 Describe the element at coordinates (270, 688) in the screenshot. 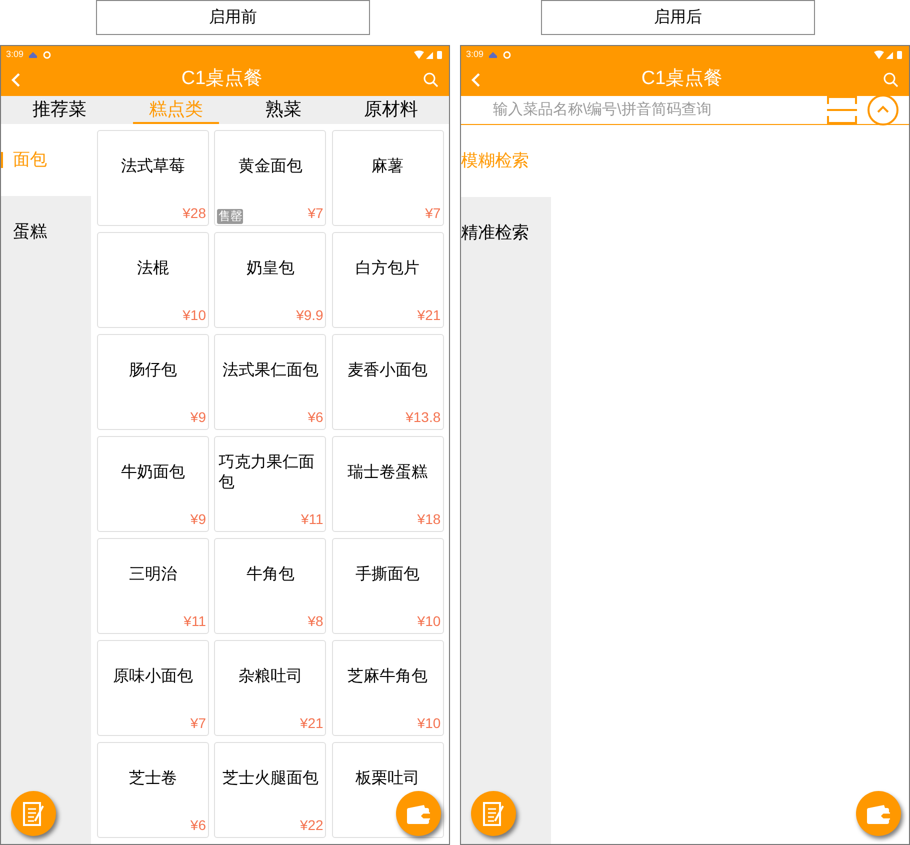

I see `dish-card: 杂粮吐司 ¥21` at that location.